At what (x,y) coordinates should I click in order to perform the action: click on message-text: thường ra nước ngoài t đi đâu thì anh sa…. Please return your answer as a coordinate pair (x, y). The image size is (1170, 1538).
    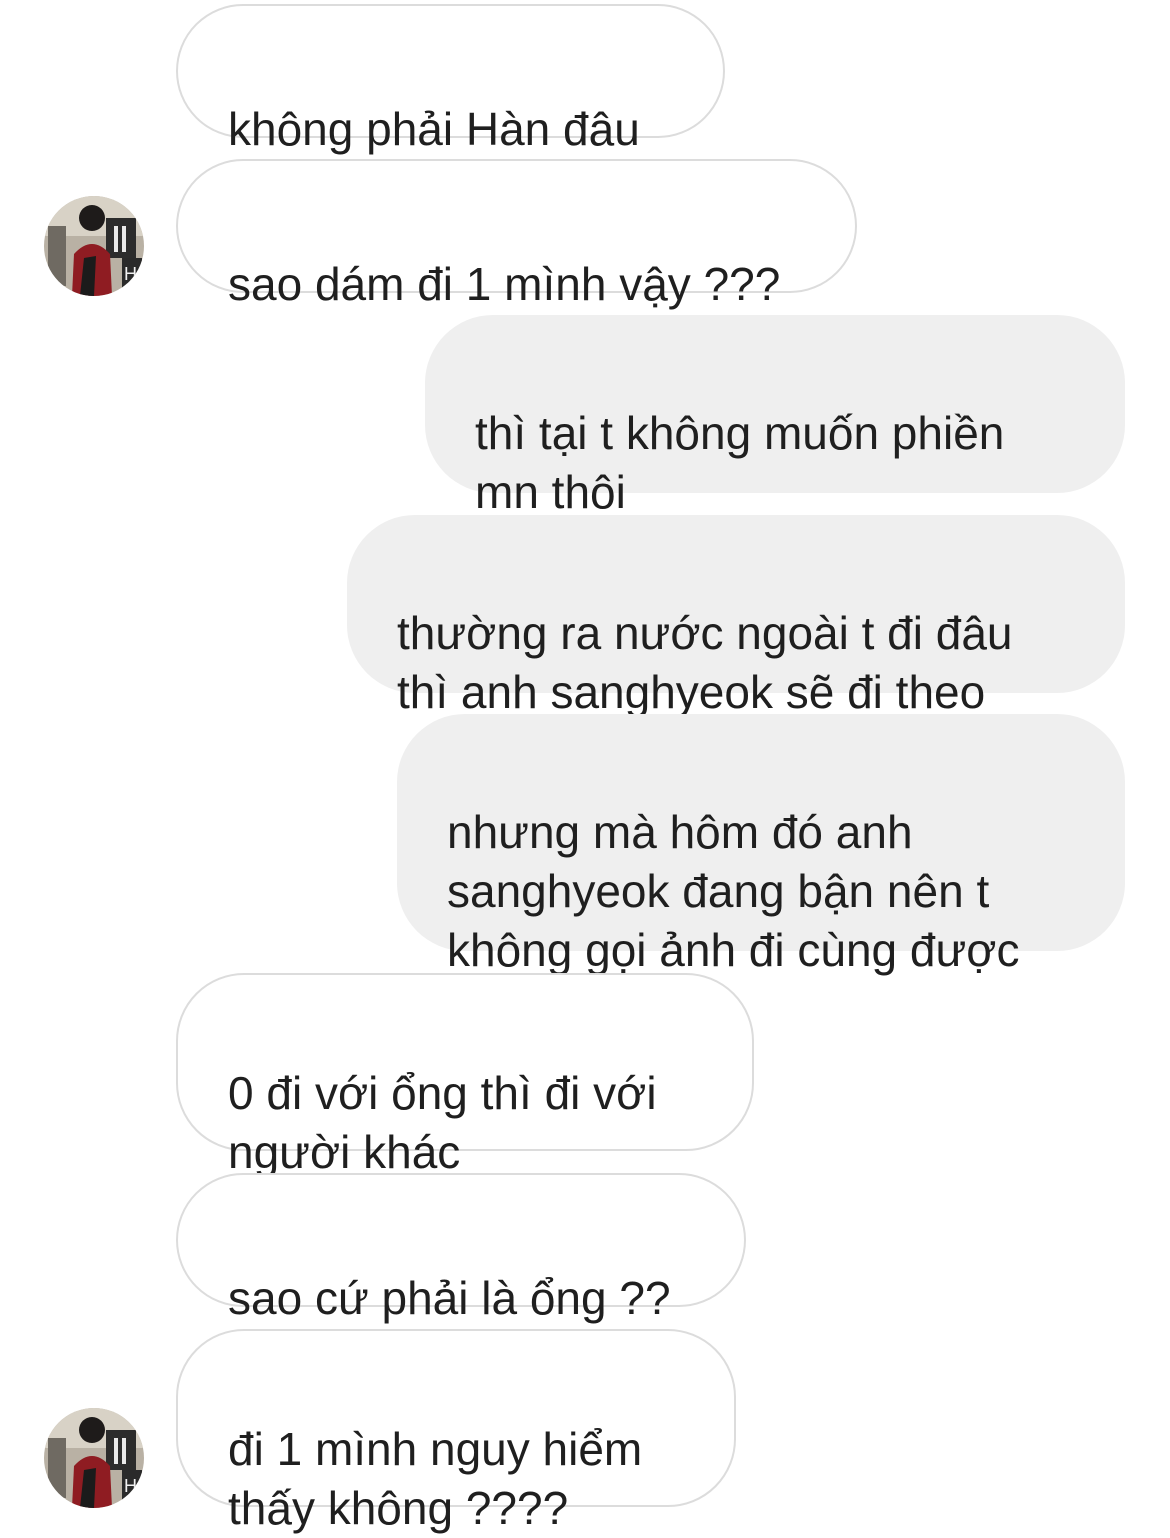
    Looking at the image, I should click on (705, 662).